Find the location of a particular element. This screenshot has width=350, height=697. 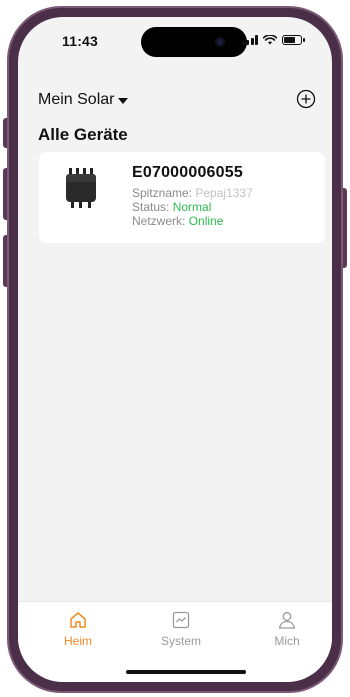

solar-selector: Mein Solar is located at coordinates (83, 100).